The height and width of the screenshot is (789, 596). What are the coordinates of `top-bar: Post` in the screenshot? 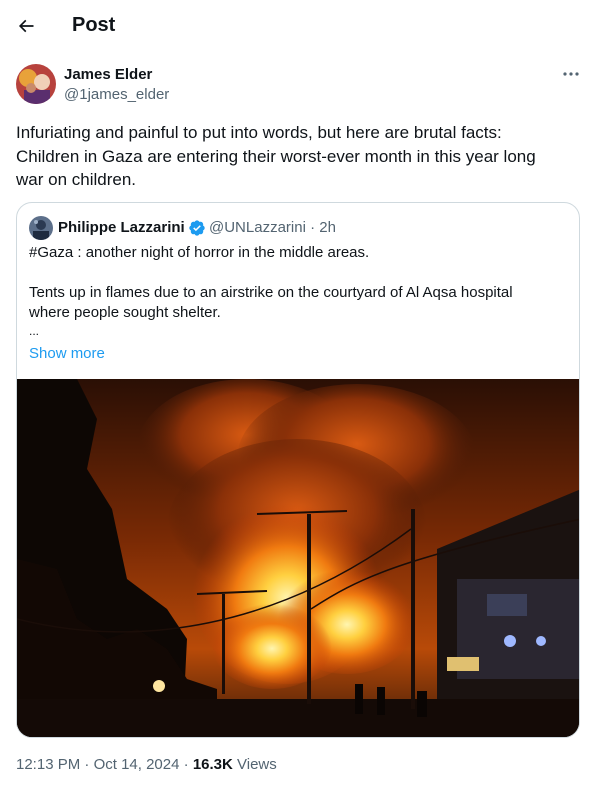 It's located at (298, 26).